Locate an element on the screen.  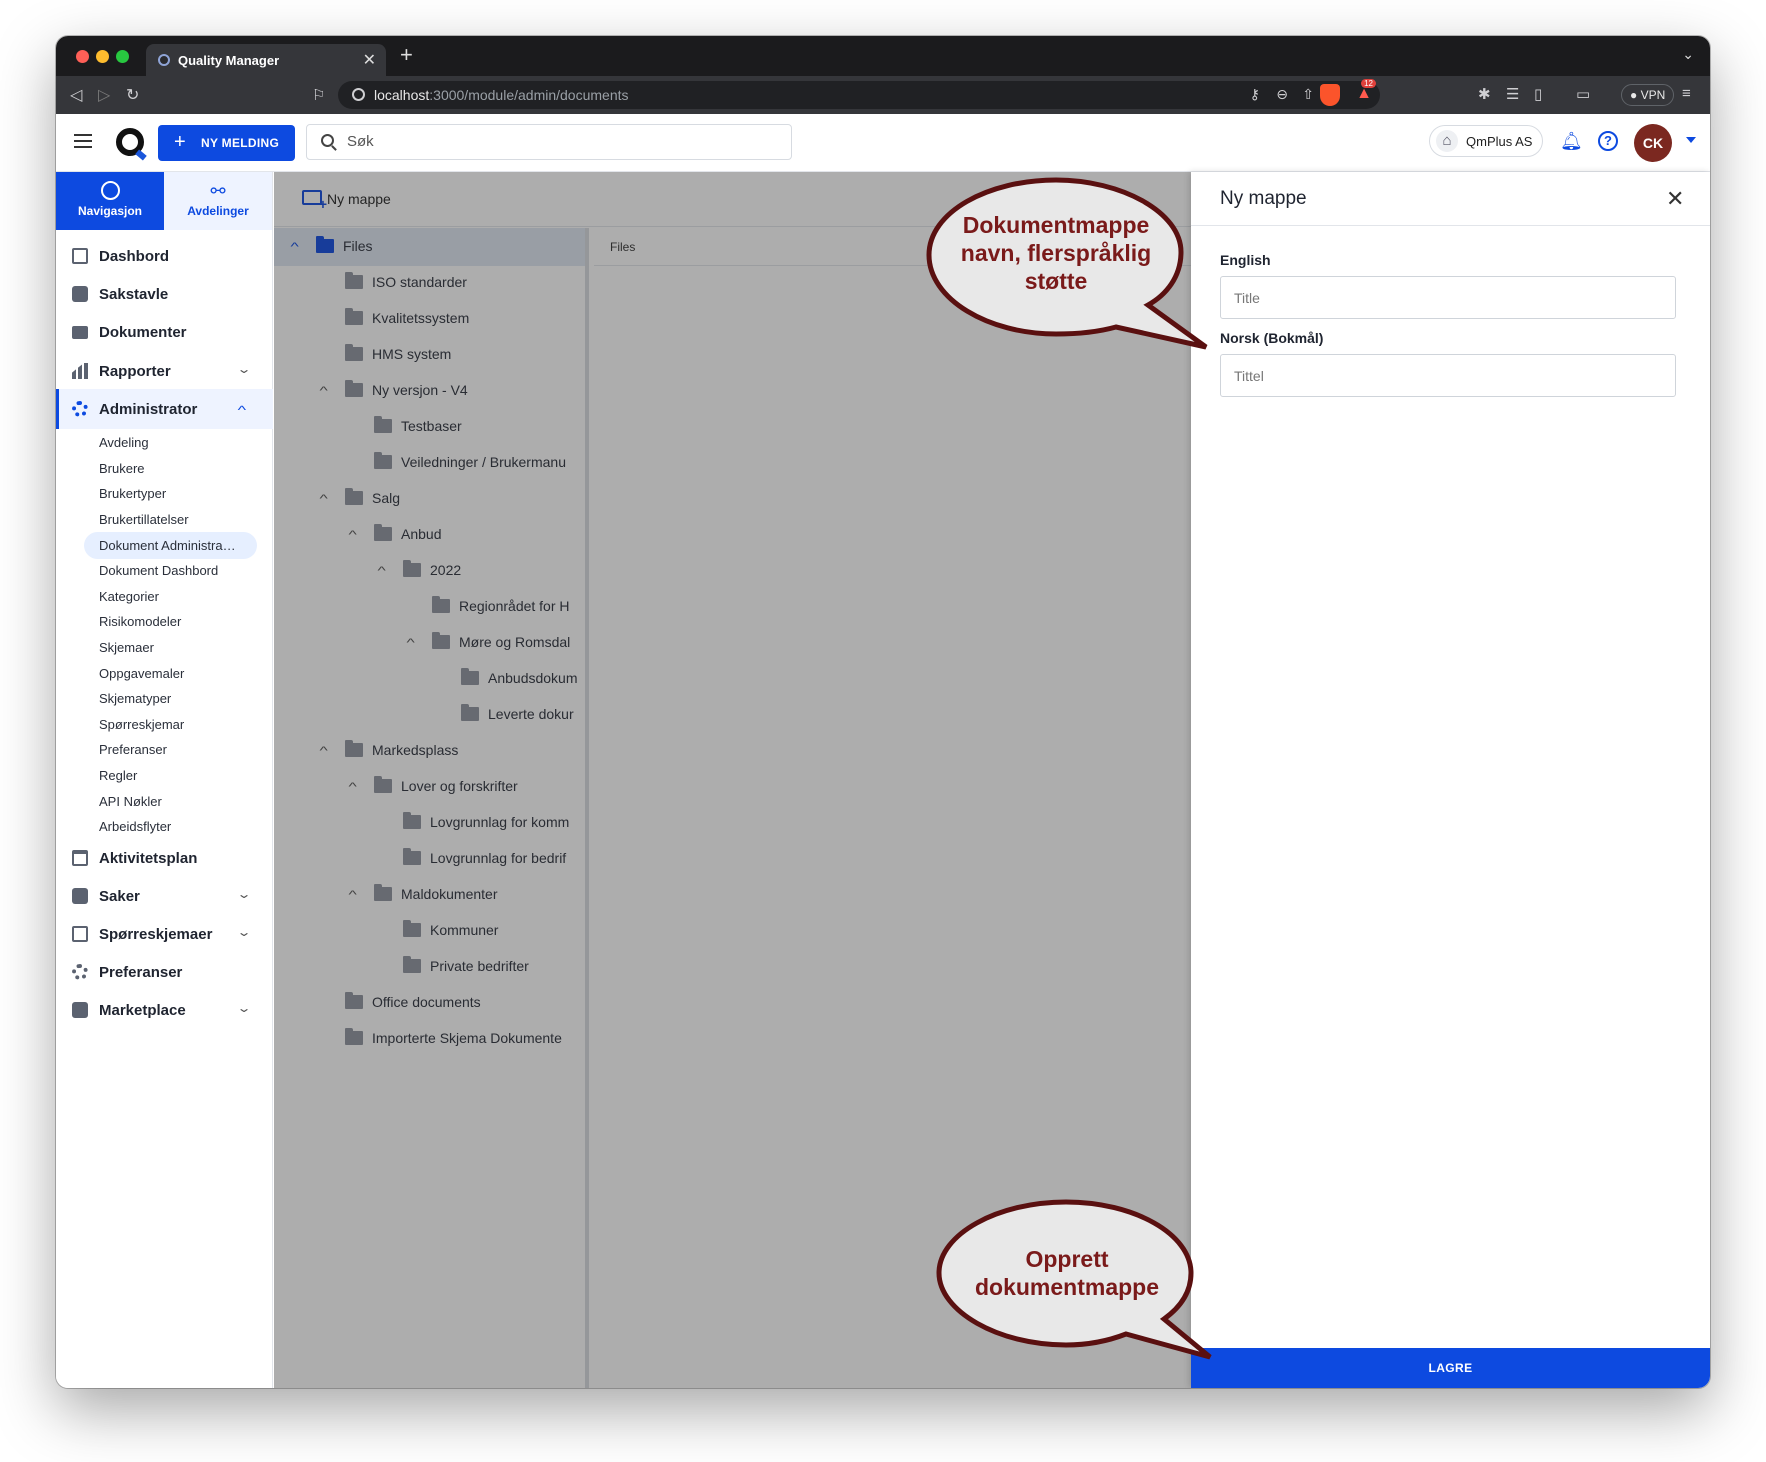
maximize-window-button is located at coordinates (122, 56).